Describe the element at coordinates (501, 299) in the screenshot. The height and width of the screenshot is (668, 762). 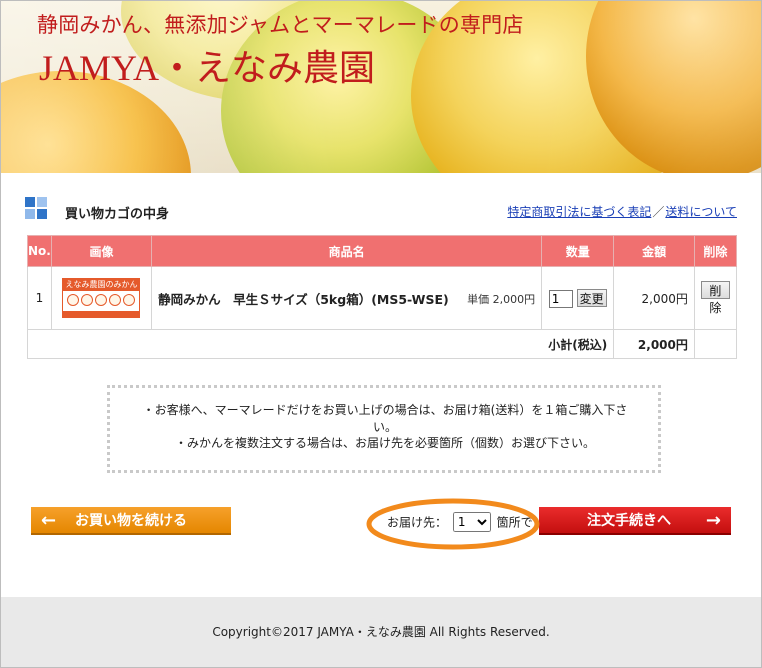
I see `unit-price: 単価 2,000円` at that location.